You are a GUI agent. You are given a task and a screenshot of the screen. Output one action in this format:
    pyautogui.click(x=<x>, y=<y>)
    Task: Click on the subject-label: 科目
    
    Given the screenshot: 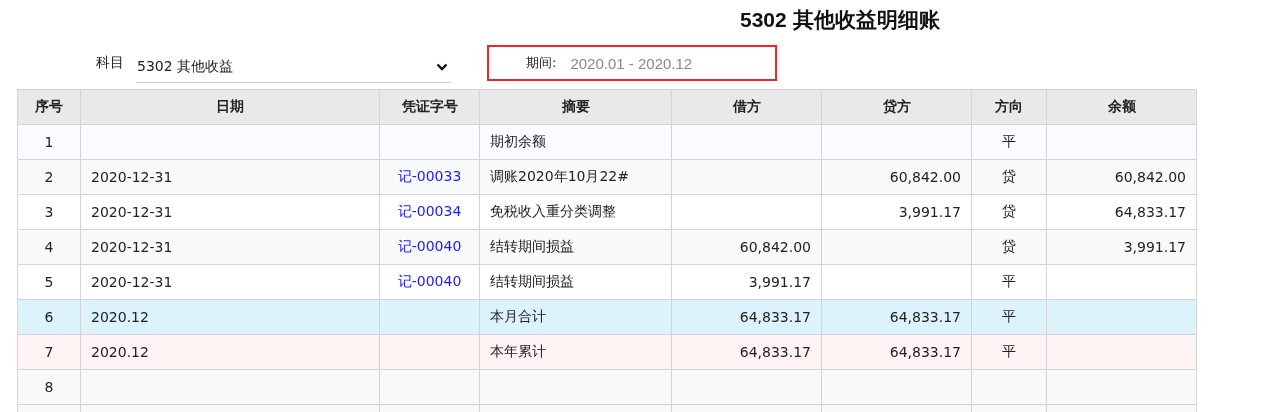 What is the action you would take?
    pyautogui.click(x=110, y=63)
    